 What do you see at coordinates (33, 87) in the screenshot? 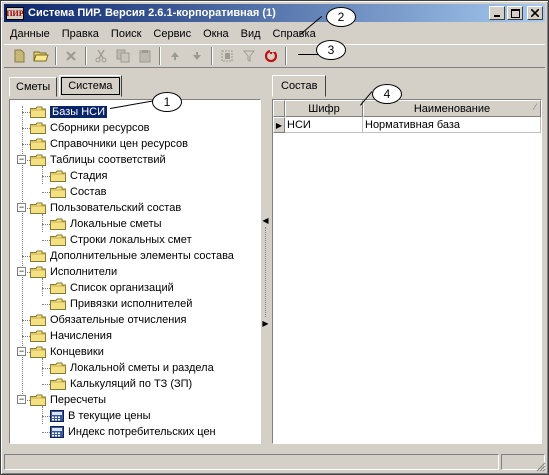
I see `tab-estimates: Сметы` at bounding box center [33, 87].